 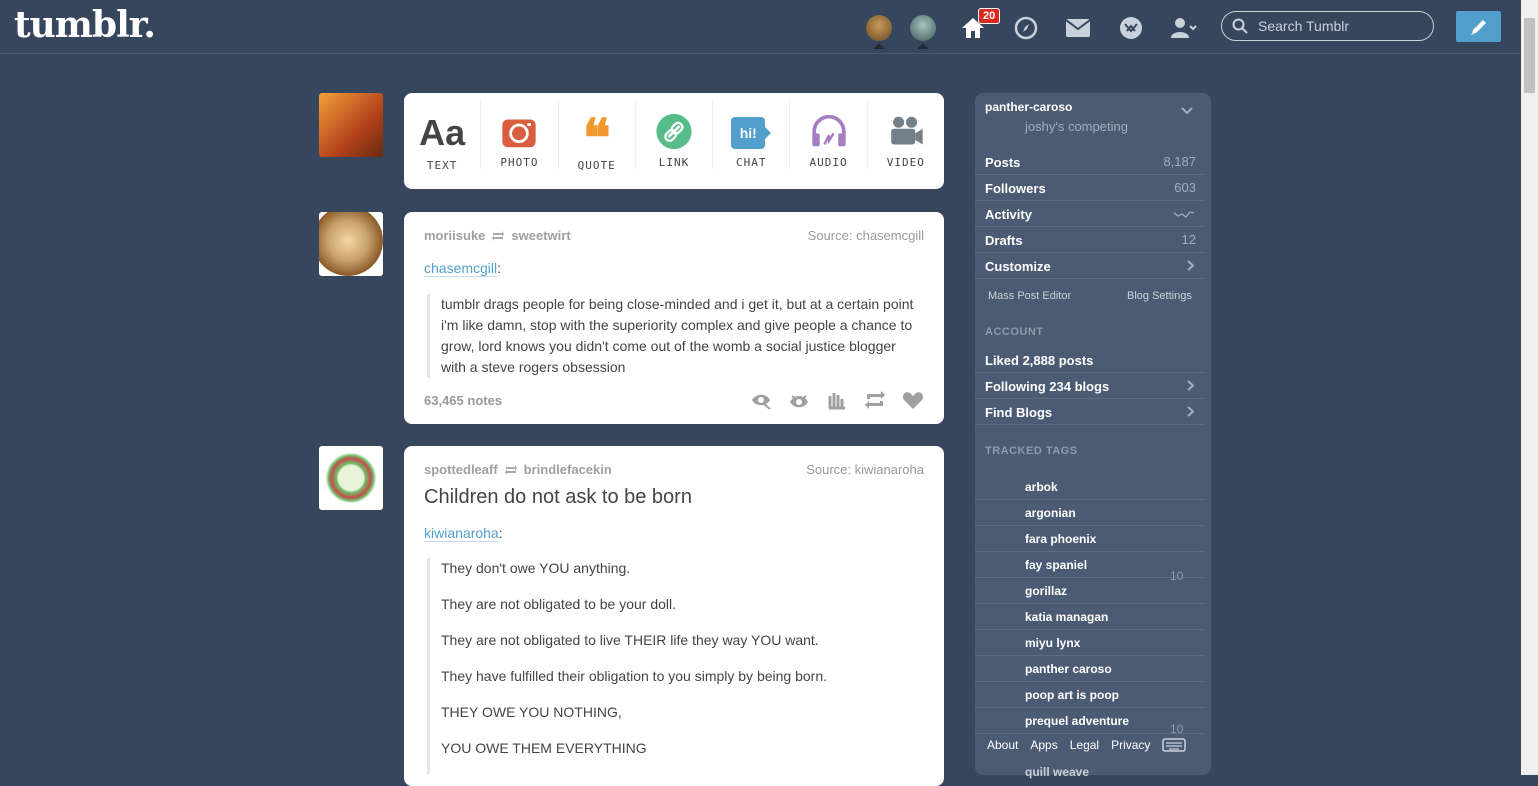 What do you see at coordinates (1185, 187) in the screenshot?
I see `followers-count: 603` at bounding box center [1185, 187].